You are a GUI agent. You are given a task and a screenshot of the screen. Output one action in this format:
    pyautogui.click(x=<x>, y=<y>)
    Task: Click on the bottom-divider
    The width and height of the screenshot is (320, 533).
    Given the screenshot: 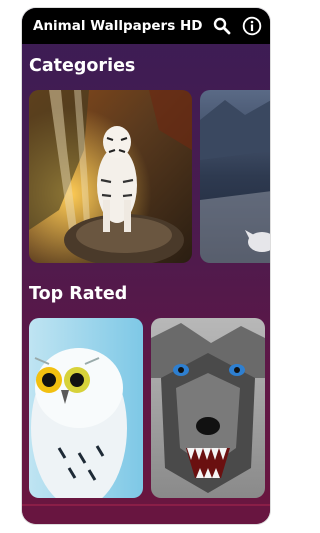 What is the action you would take?
    pyautogui.click(x=146, y=514)
    